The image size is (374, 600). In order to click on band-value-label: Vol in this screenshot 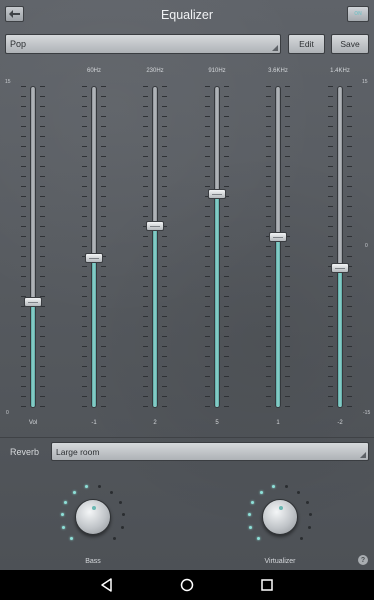, I will do `click(33, 423)`.